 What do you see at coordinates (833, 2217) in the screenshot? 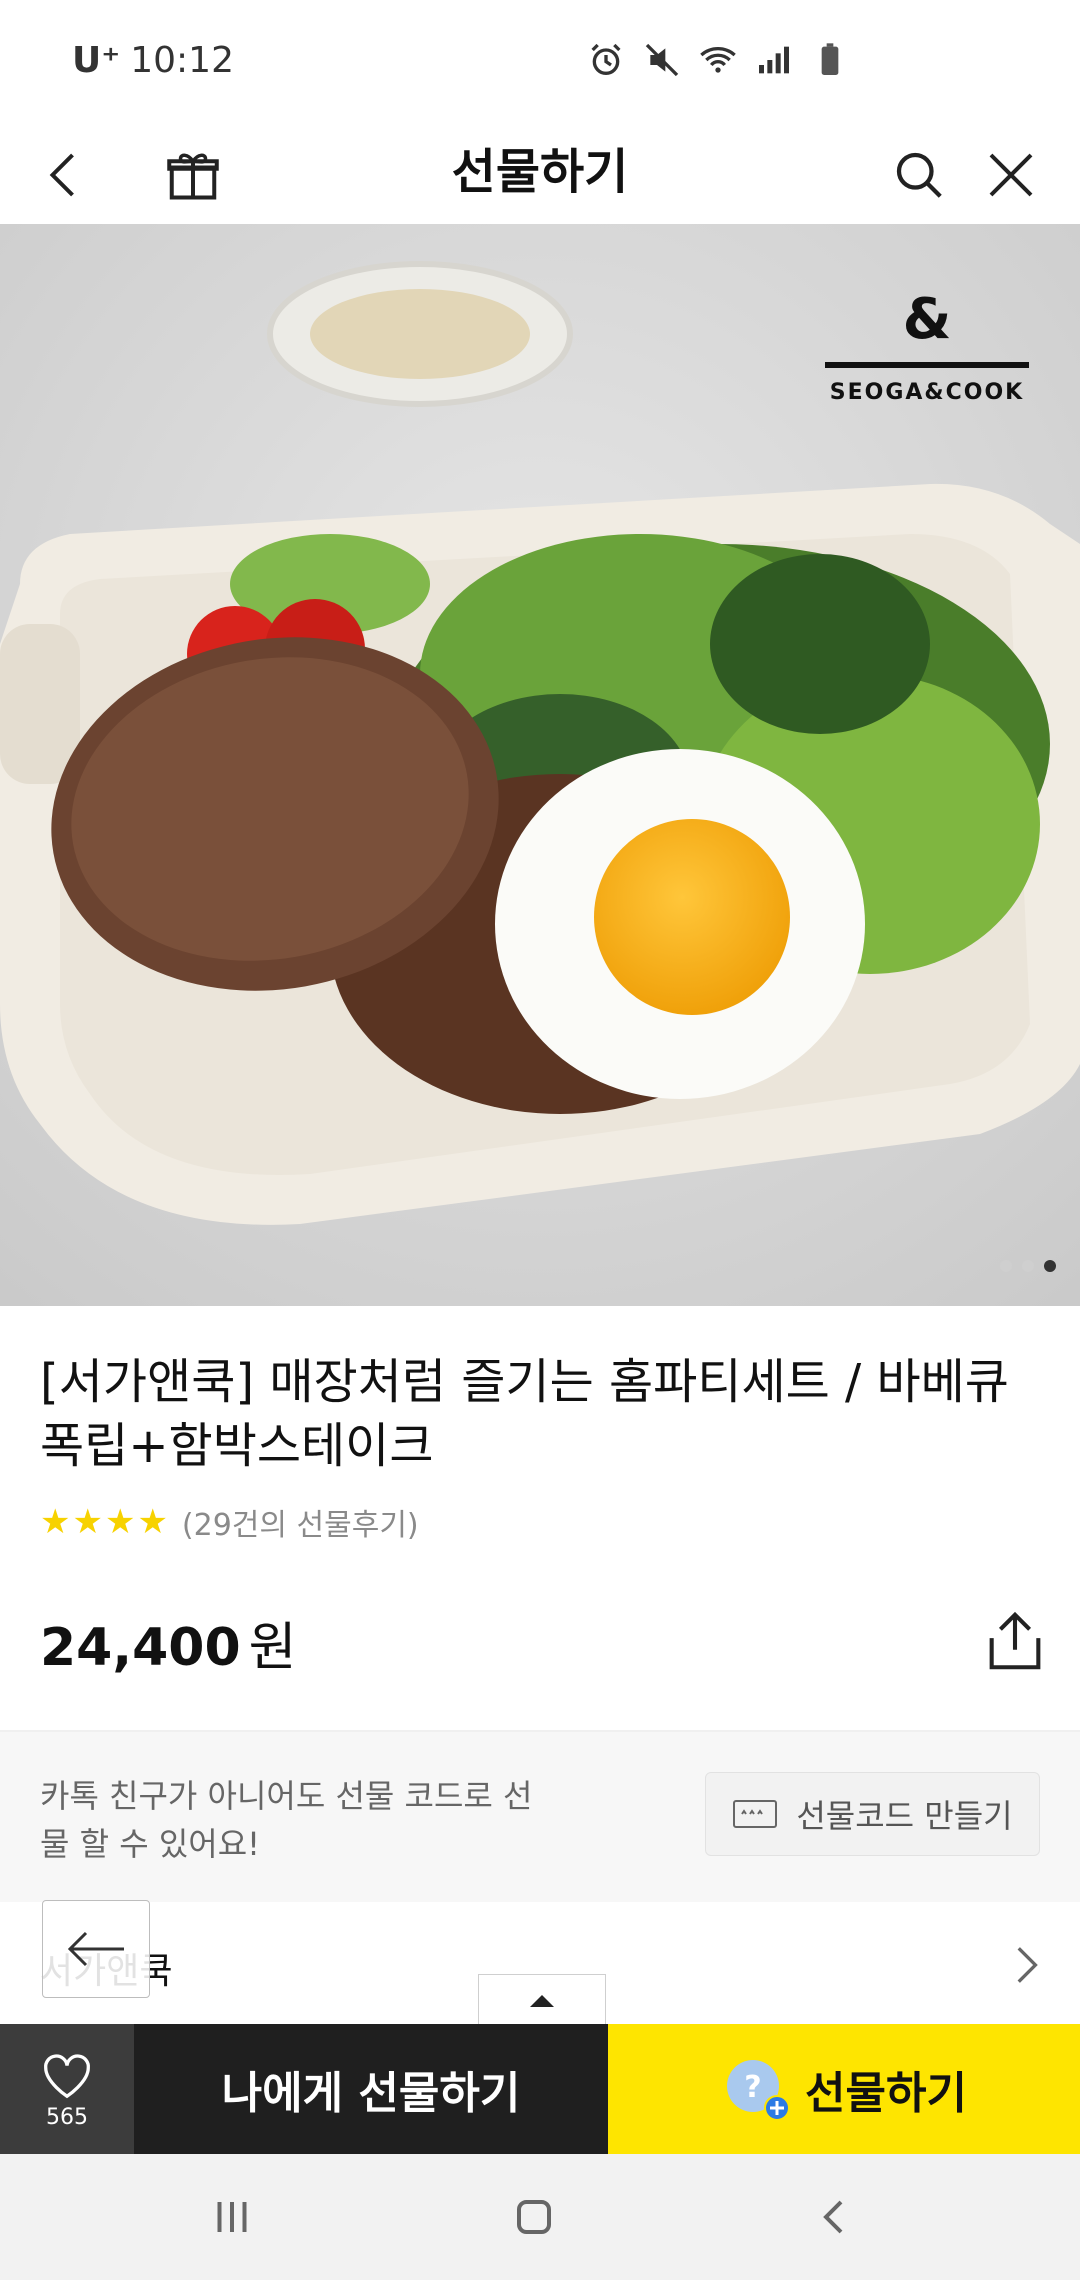
I see `back-icon` at bounding box center [833, 2217].